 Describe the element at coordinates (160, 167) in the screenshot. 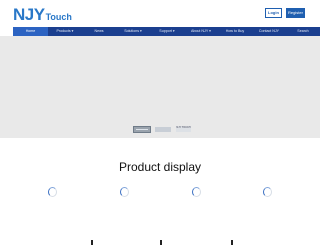

I see `section-title: Product display` at that location.